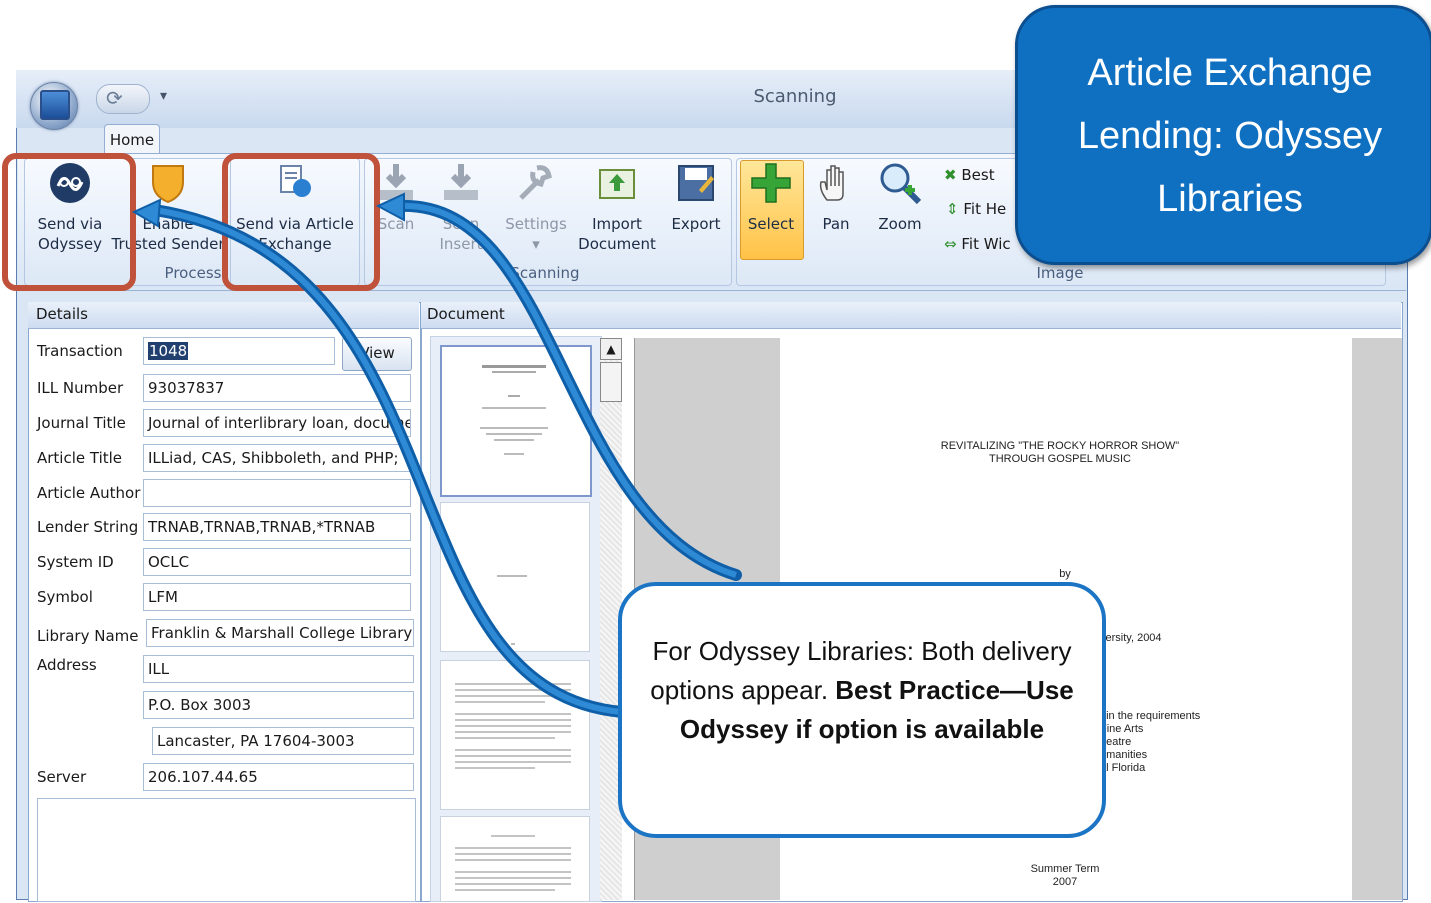  I want to click on banner-line-2: Lending: Odyssey, so click(1230, 136).